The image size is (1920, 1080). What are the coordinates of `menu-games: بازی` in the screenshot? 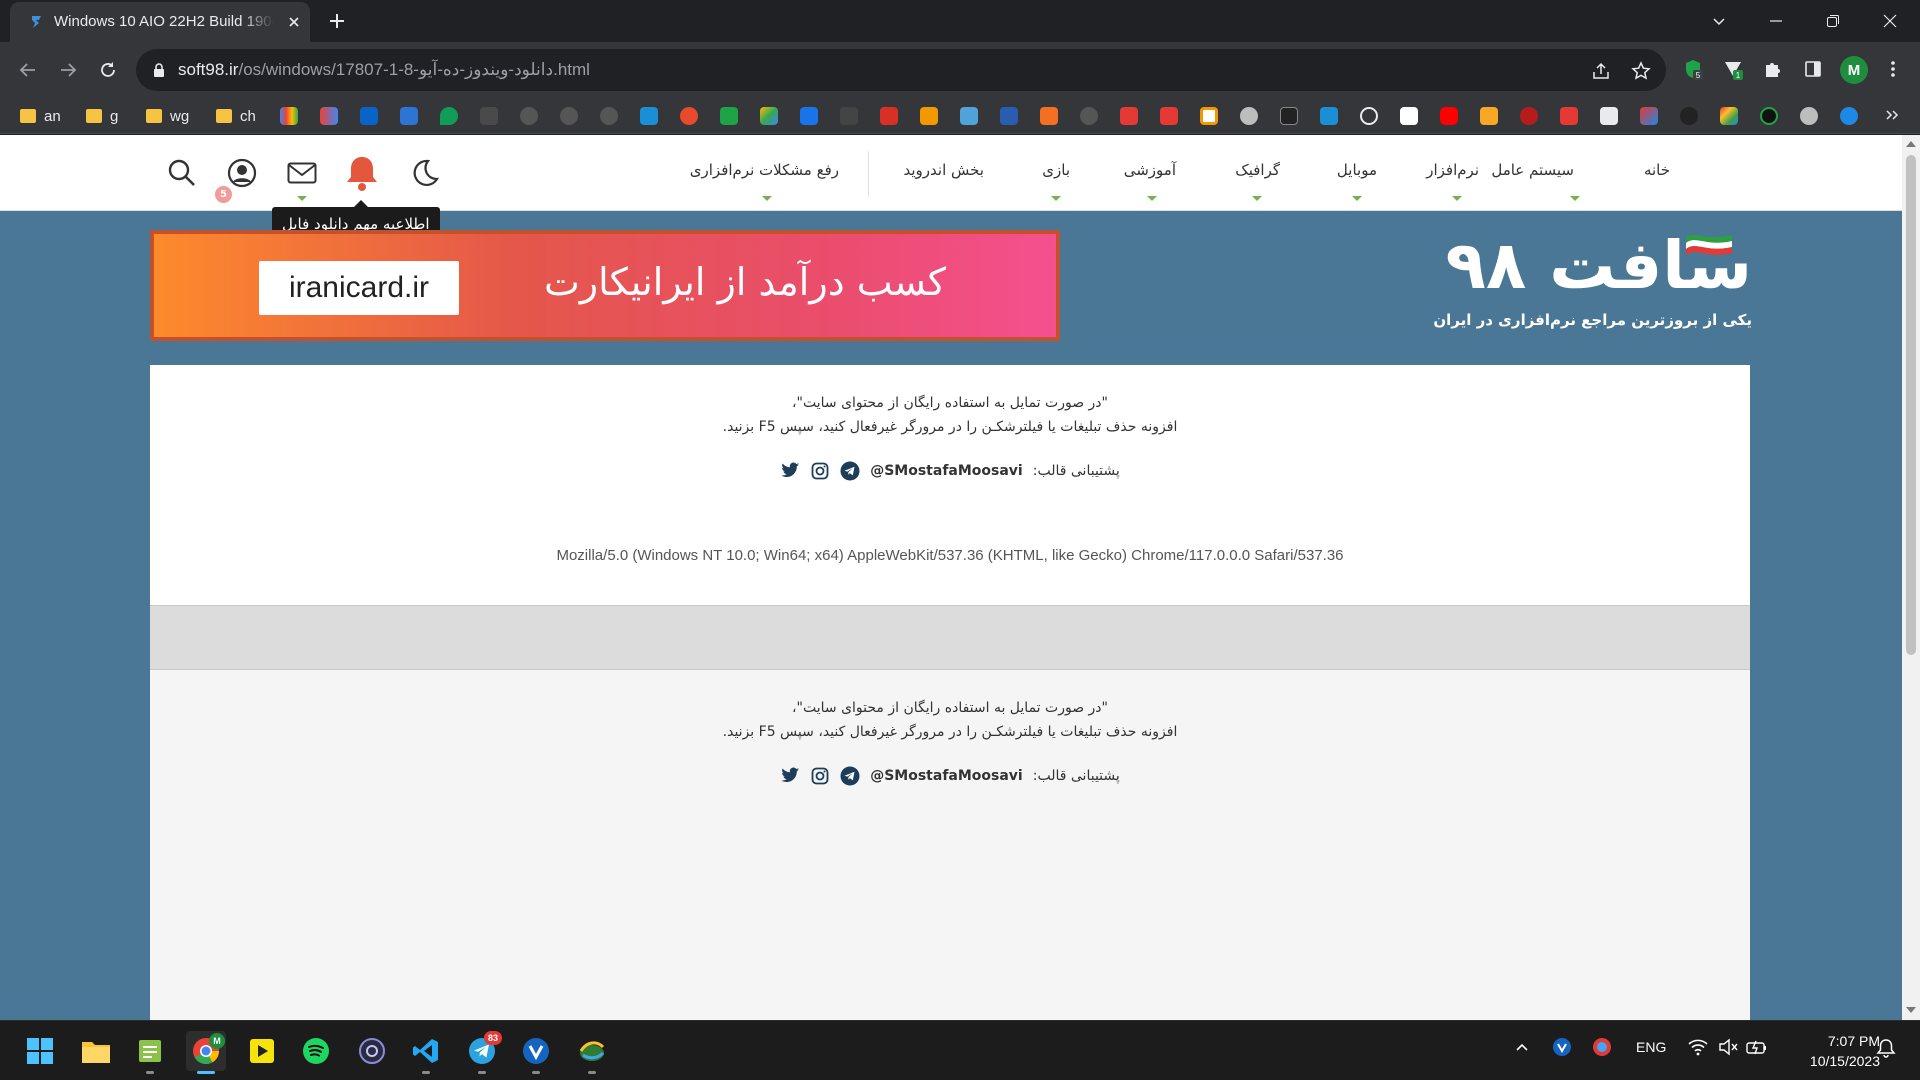 It's located at (1056, 170).